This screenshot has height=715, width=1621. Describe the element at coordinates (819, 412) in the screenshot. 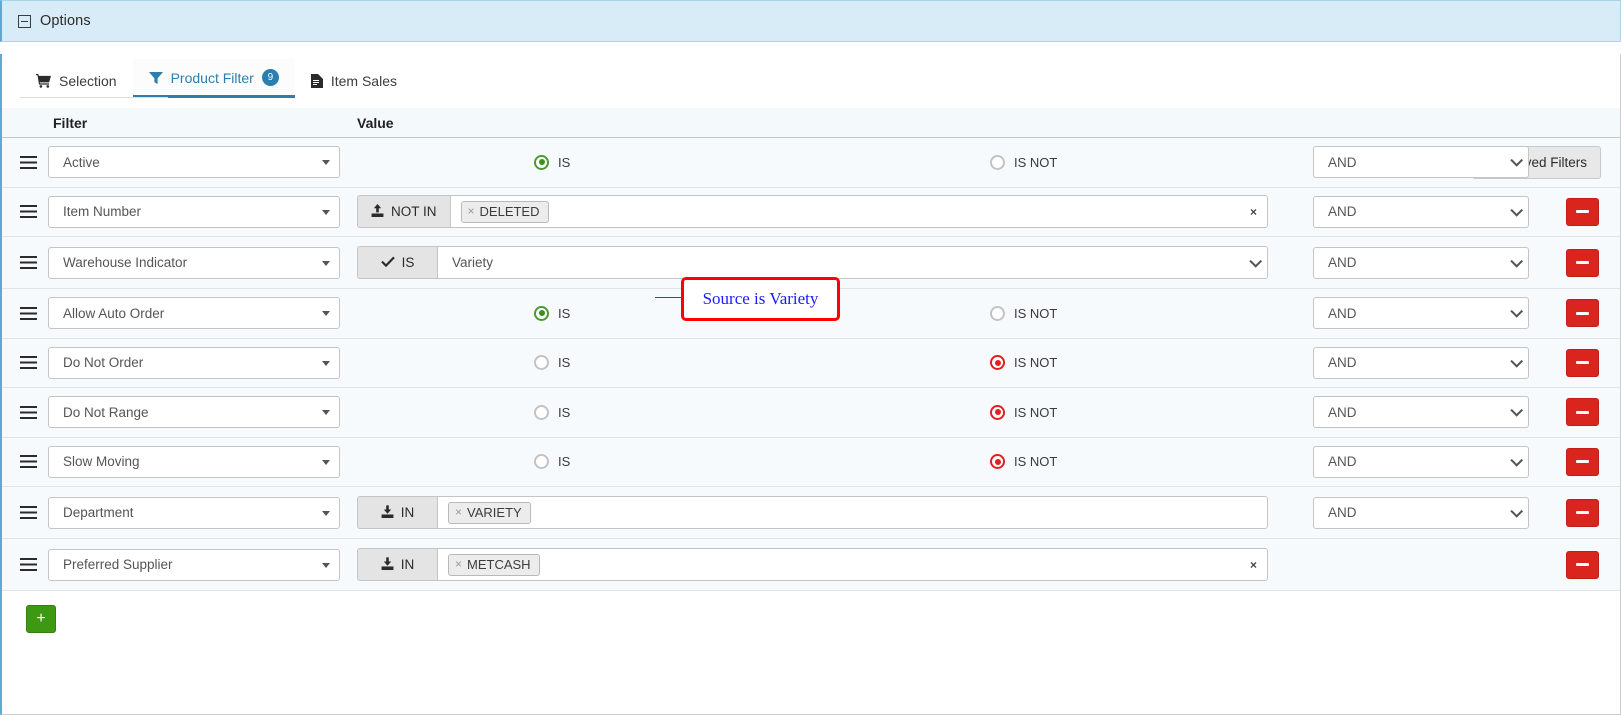

I see `value-radio-group: IS IS NOT` at that location.